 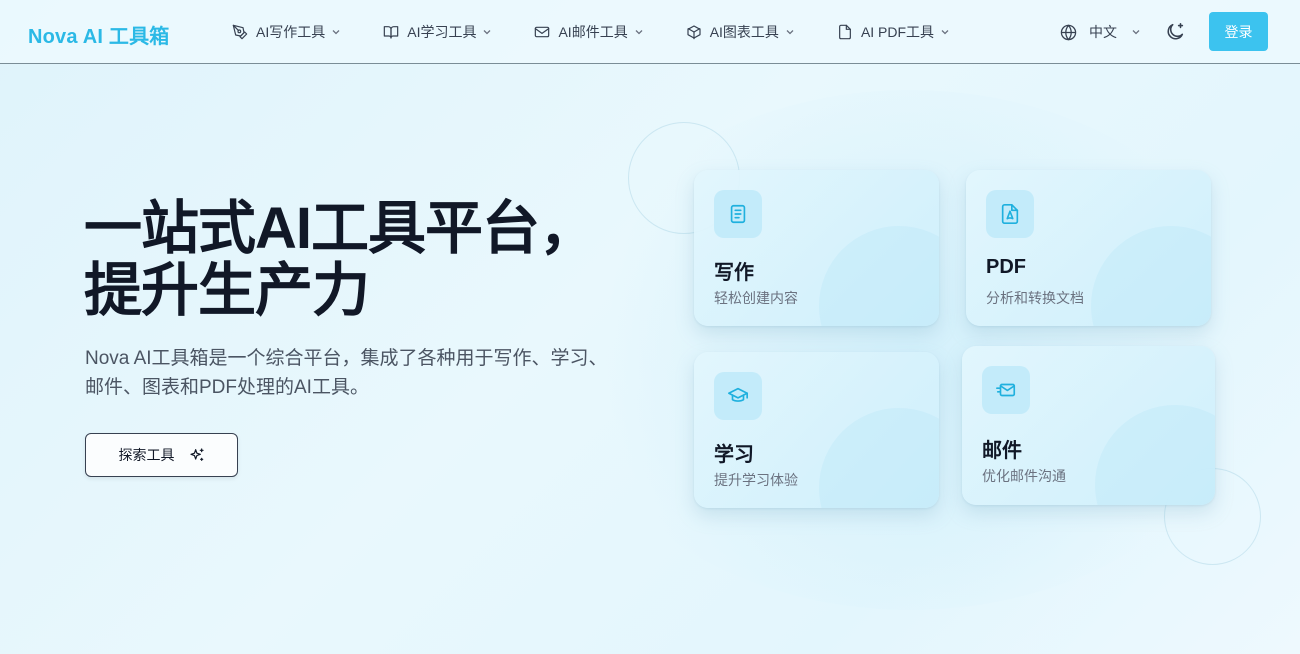 I want to click on moon-icon, so click(x=1175, y=31).